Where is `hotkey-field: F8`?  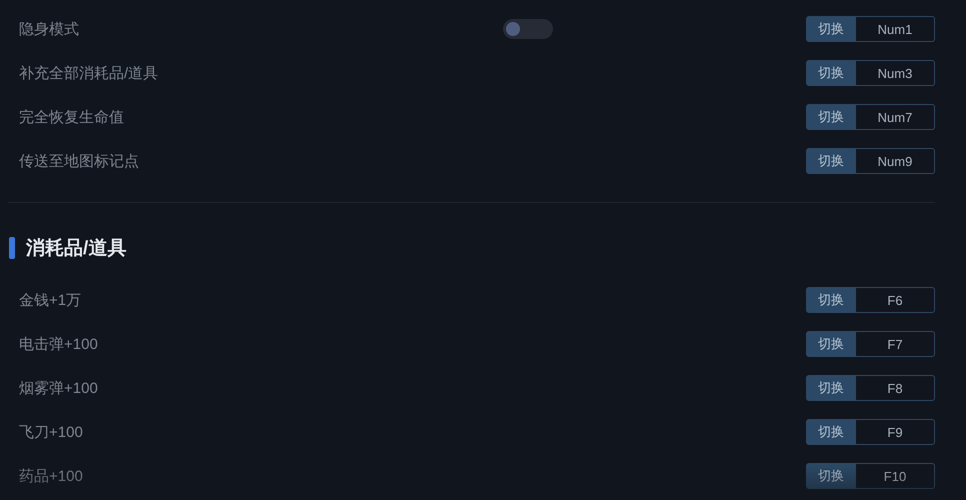
hotkey-field: F8 is located at coordinates (895, 388).